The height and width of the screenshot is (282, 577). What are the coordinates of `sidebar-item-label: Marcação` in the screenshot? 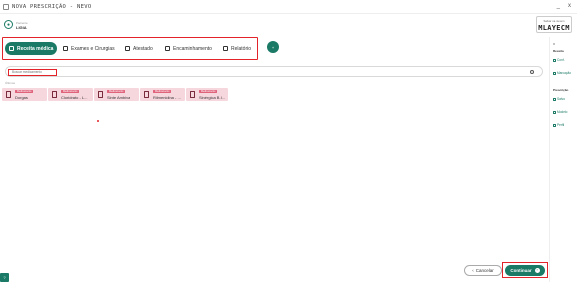 It's located at (564, 73).